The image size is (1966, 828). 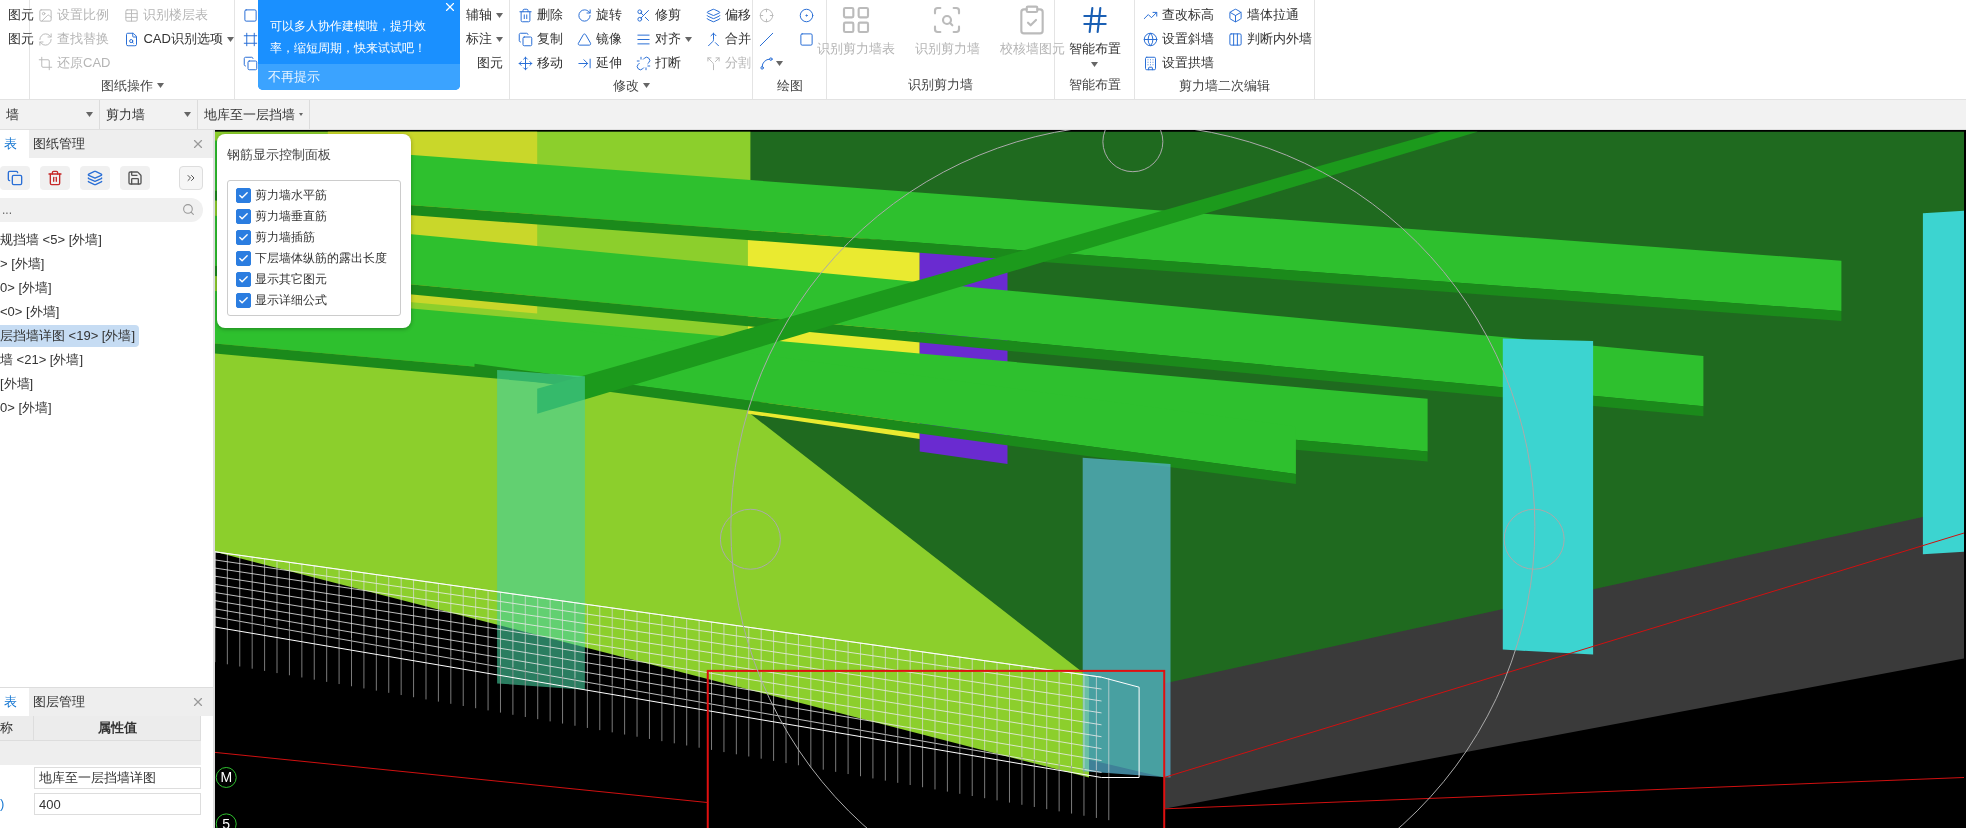 I want to click on checkbox-label: 剪力墙插筋, so click(x=285, y=237).